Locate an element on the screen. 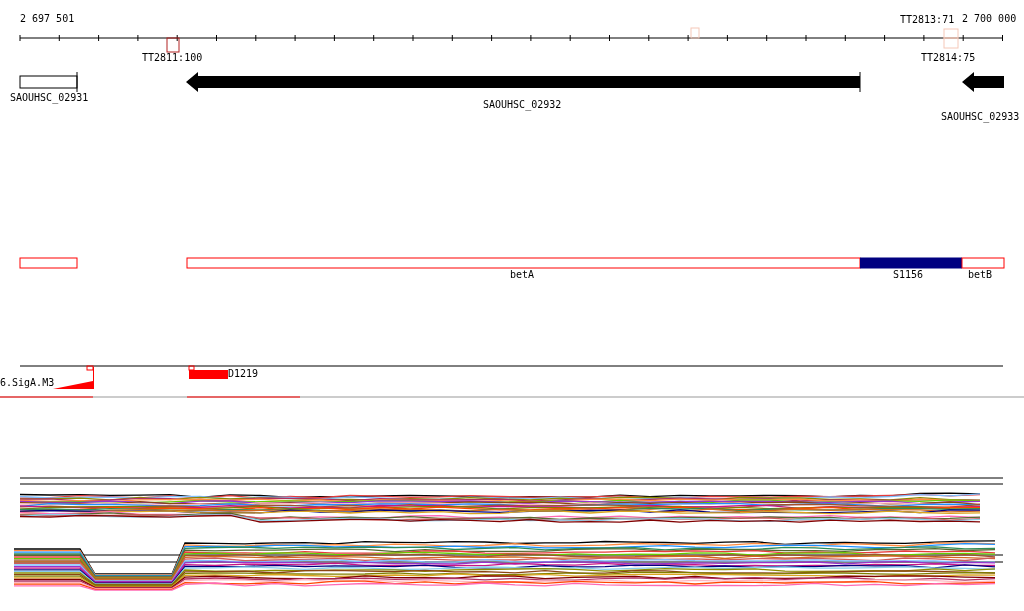  site-label: D1219 is located at coordinates (243, 374).